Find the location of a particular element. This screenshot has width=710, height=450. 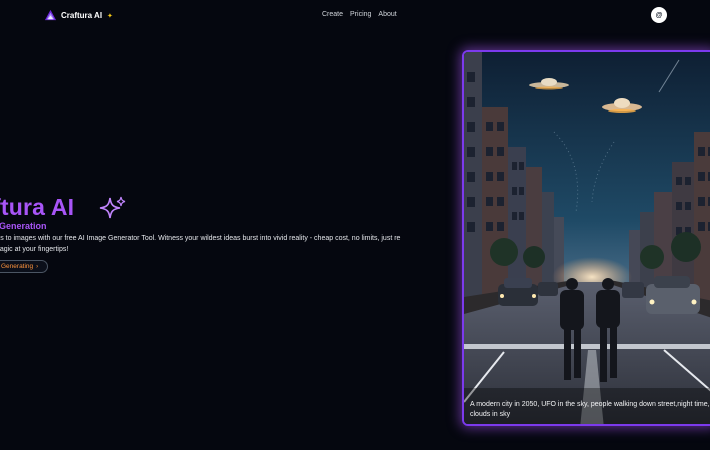

nav-links: Create Pricing About is located at coordinates (359, 14).